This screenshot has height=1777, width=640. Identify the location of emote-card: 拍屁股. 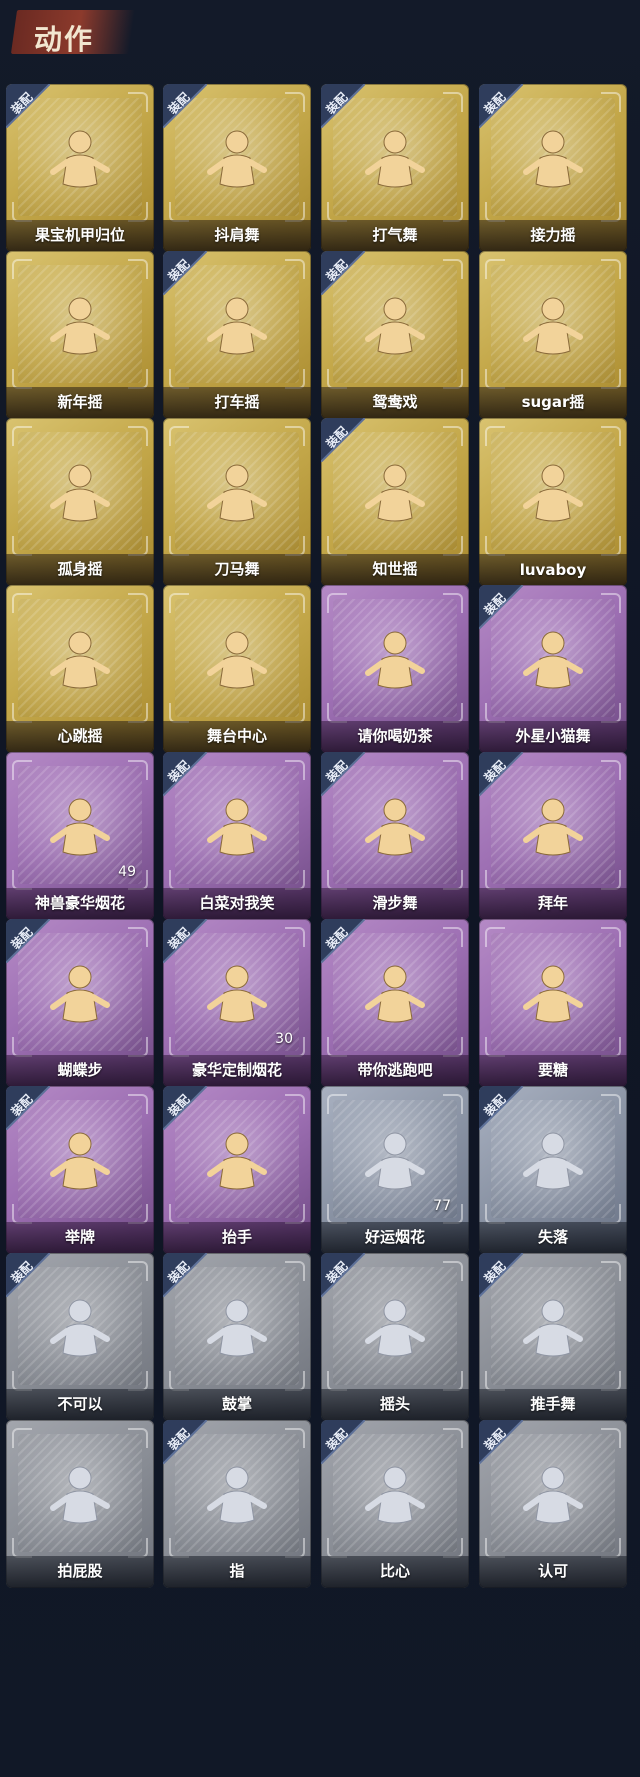
(80, 1504).